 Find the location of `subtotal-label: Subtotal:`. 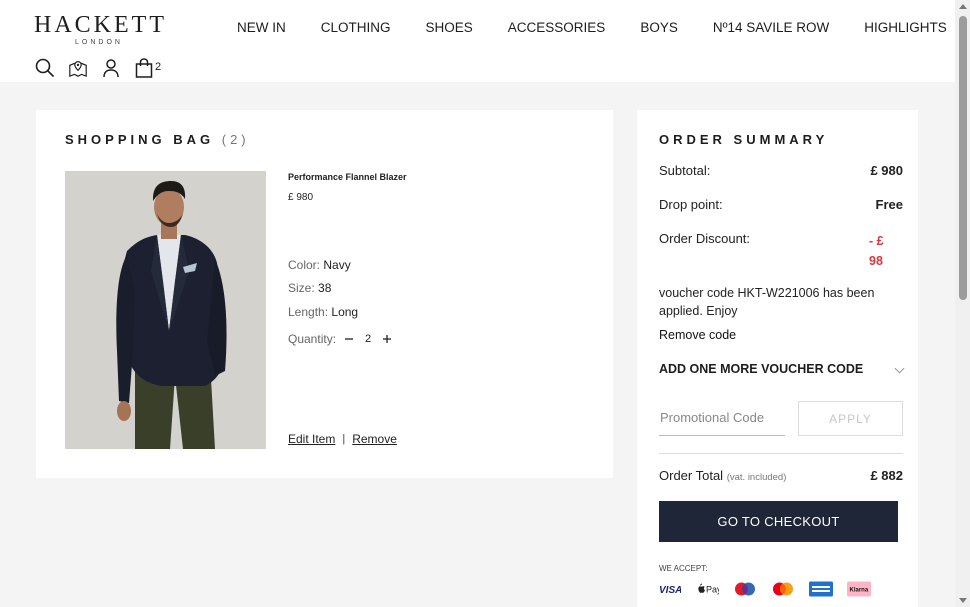

subtotal-label: Subtotal: is located at coordinates (685, 170).